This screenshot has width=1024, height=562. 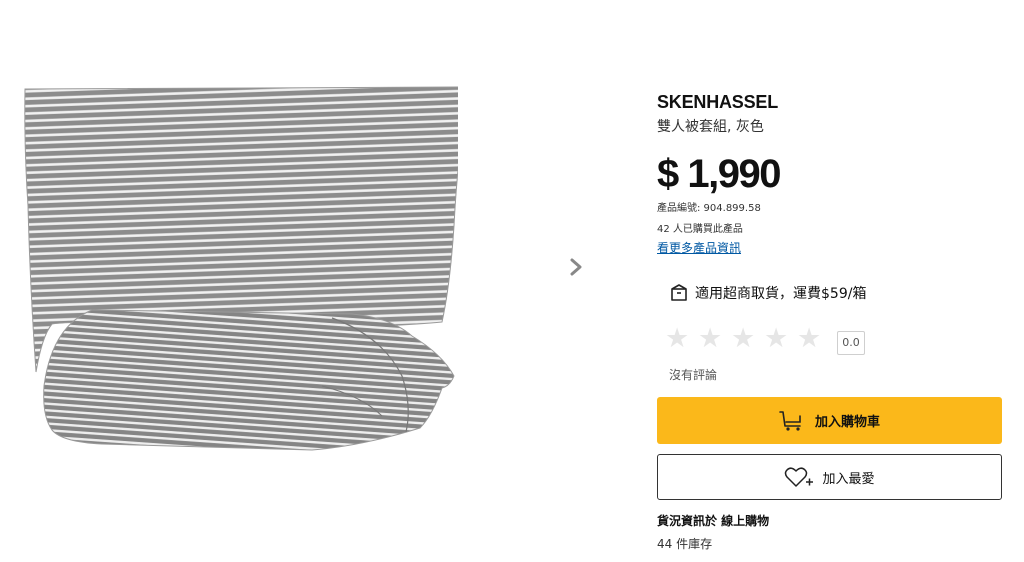 What do you see at coordinates (700, 229) in the screenshot?
I see `bought-count: 42 人已購買此產品` at bounding box center [700, 229].